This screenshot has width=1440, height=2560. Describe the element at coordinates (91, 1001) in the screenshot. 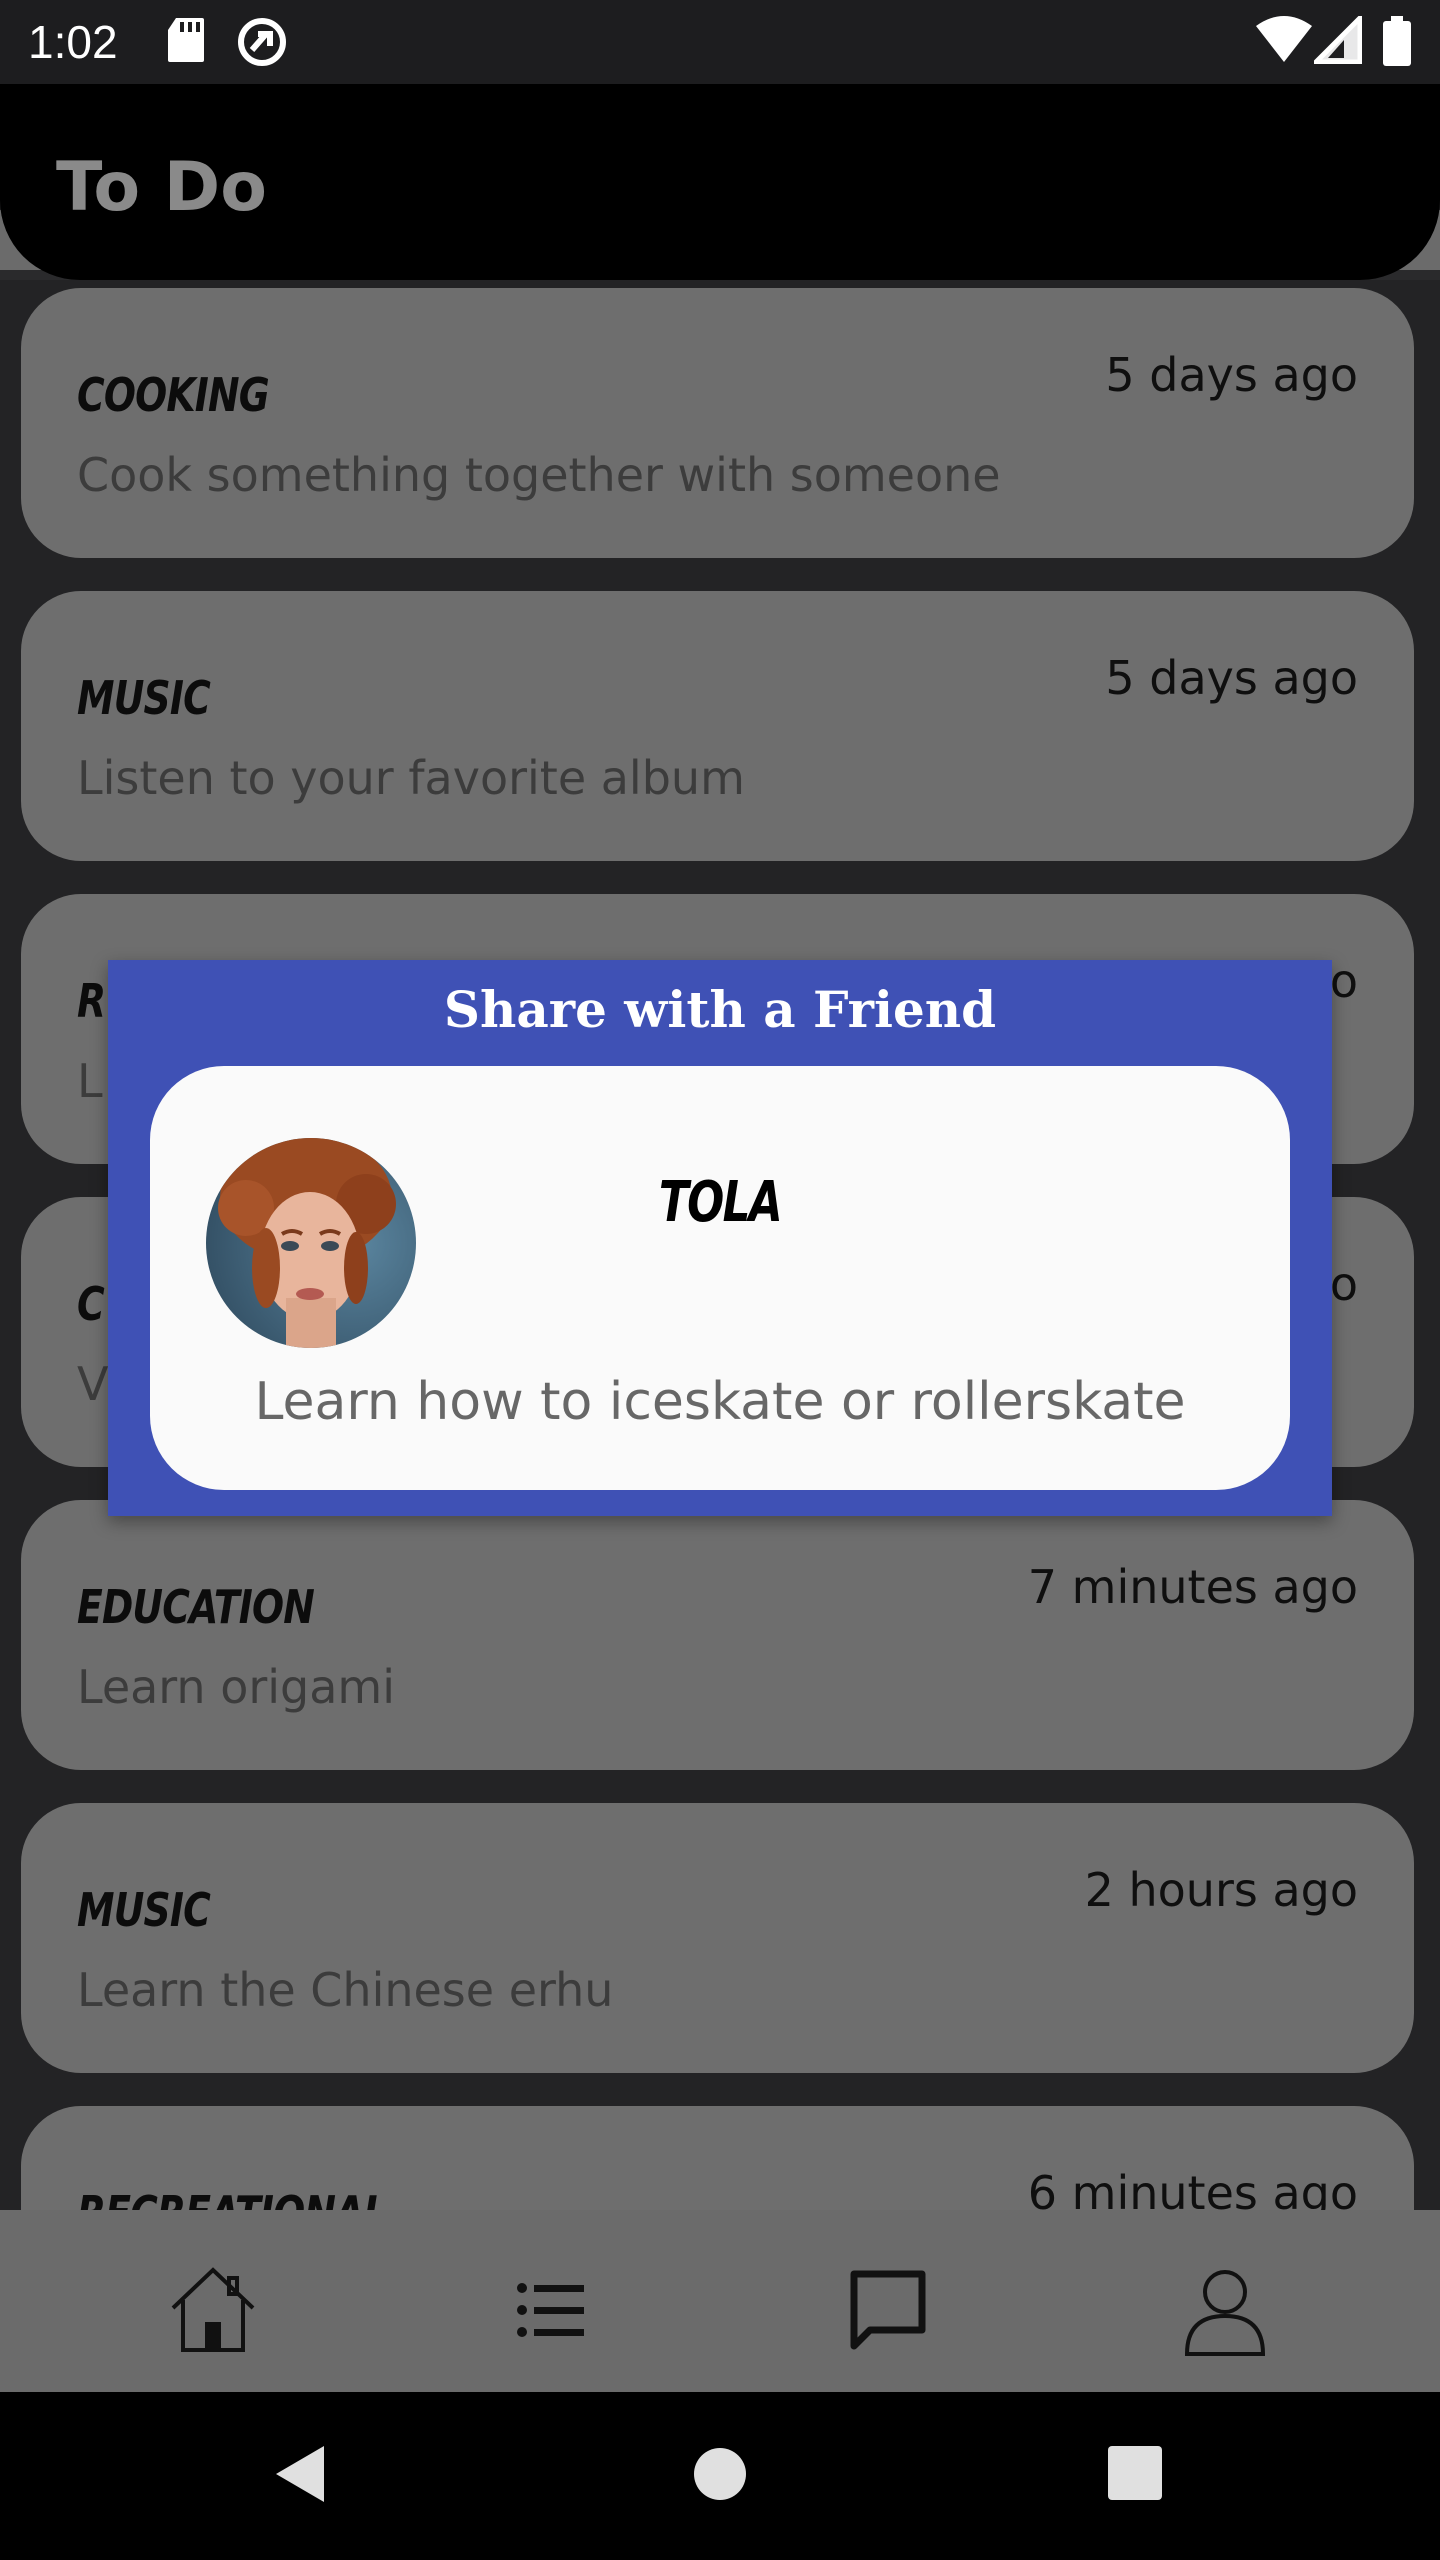

I see `task-category: R` at that location.